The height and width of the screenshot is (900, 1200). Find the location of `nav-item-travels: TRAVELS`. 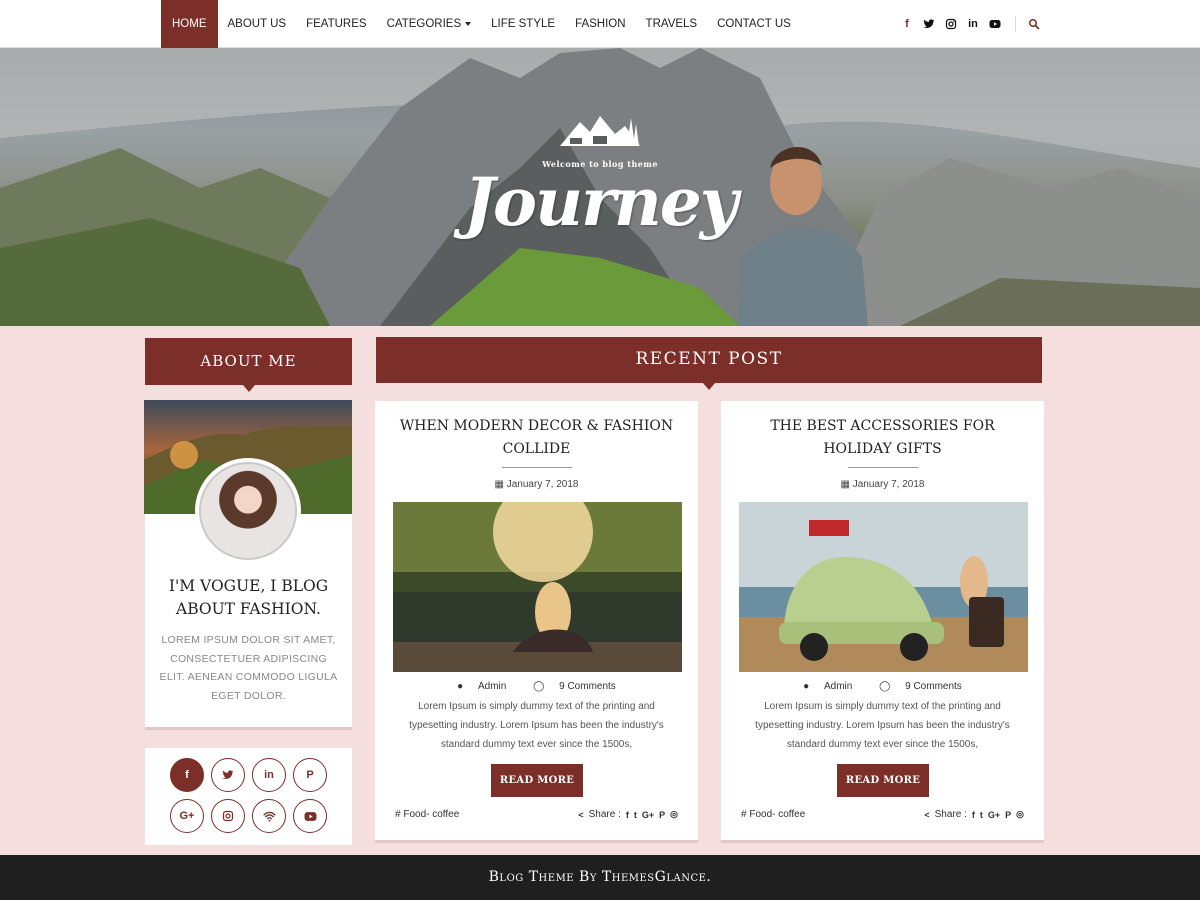

nav-item-travels: TRAVELS is located at coordinates (672, 24).